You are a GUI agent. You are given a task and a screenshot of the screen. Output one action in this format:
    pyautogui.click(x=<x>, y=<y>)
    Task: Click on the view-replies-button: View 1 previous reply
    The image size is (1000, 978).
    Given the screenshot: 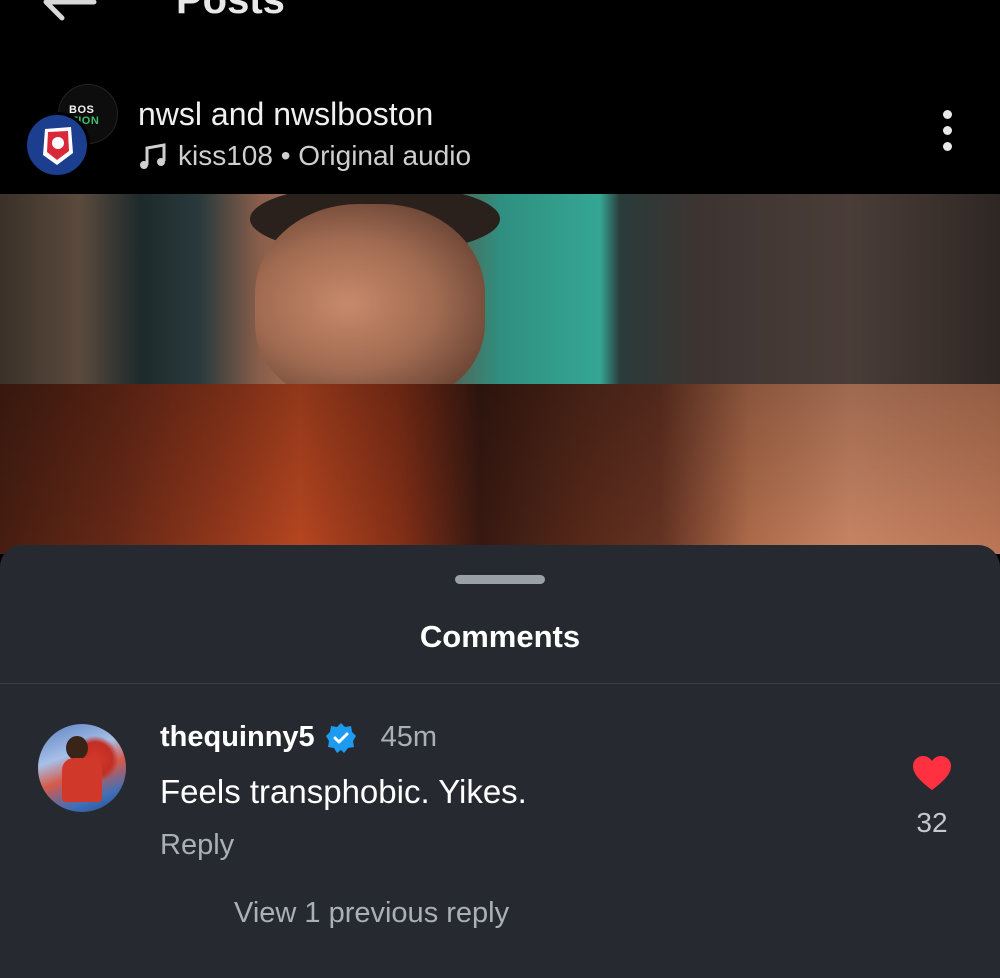 What is the action you would take?
    pyautogui.click(x=371, y=913)
    